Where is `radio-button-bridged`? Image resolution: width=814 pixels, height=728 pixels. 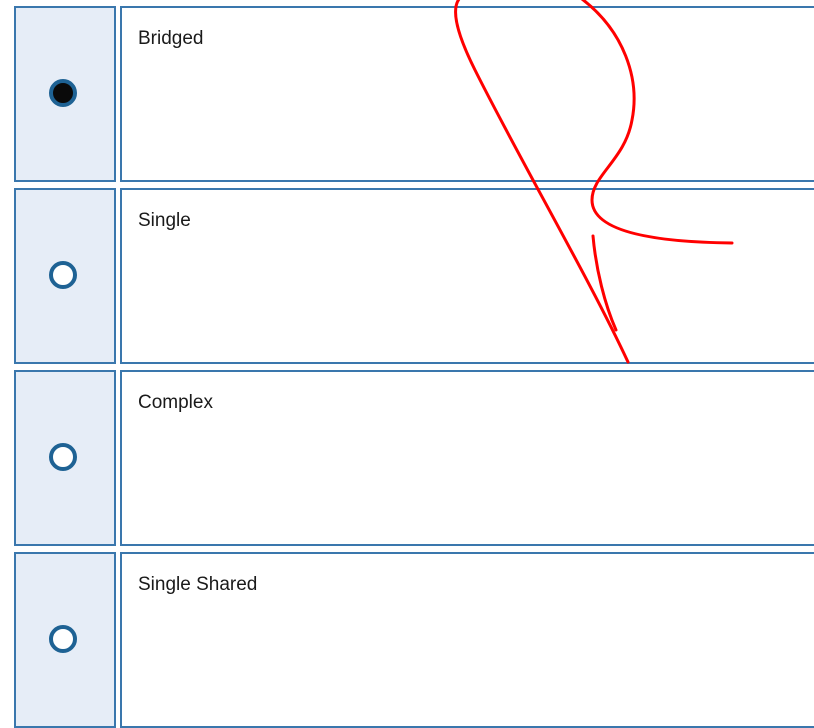
radio-button-bridged is located at coordinates (63, 93).